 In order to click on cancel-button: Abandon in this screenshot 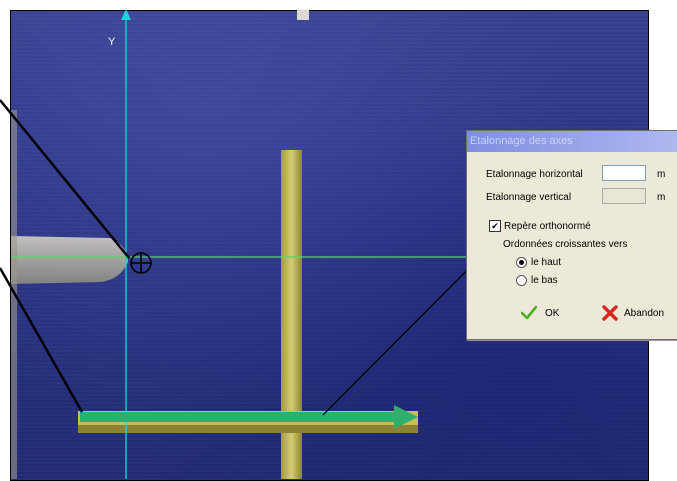, I will do `click(633, 313)`.